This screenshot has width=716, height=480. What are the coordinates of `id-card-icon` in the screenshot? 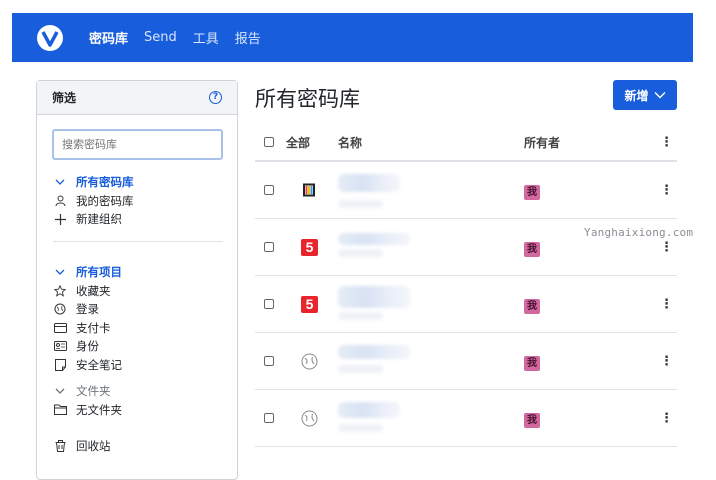 It's located at (60, 346).